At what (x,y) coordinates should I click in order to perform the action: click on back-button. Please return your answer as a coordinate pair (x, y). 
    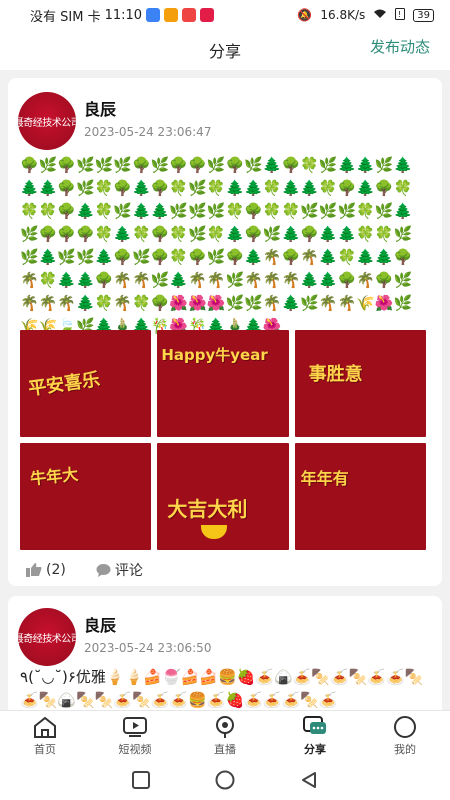
    Looking at the image, I should click on (309, 780).